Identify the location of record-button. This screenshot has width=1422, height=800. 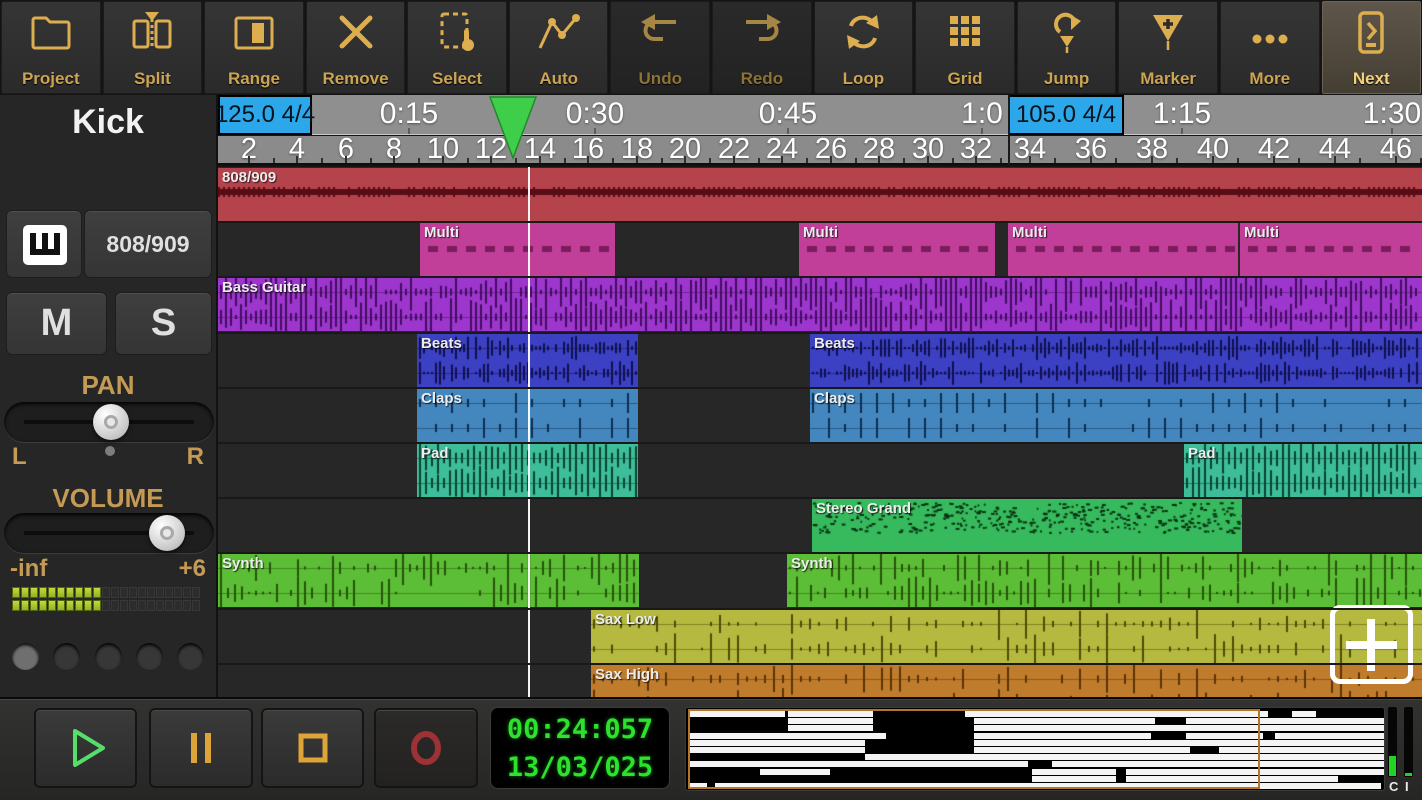
(426, 748).